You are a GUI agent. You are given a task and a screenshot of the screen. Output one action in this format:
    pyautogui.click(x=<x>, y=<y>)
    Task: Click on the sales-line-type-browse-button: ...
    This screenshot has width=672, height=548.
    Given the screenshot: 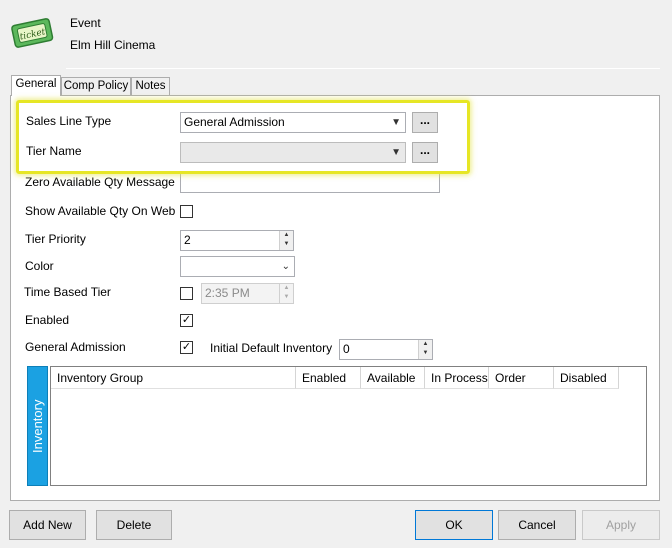 What is the action you would take?
    pyautogui.click(x=425, y=122)
    